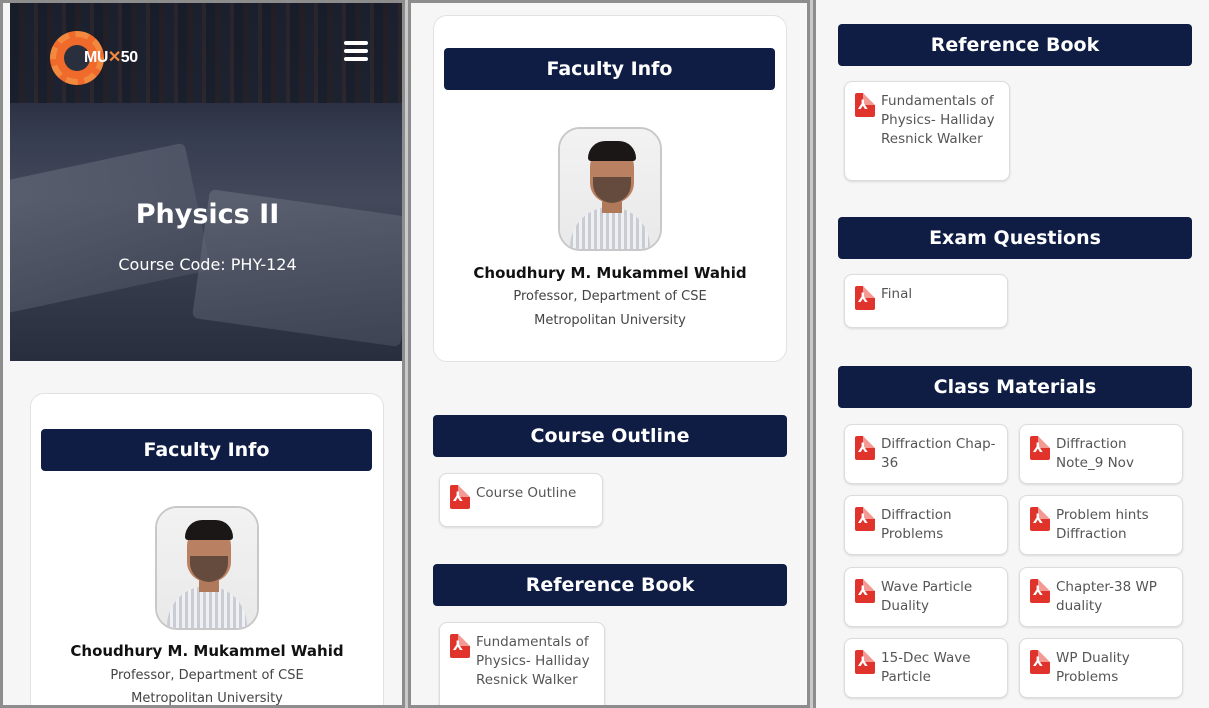 This screenshot has height=708, width=1209. I want to click on file-label: Chapter-38 WP duality, so click(1106, 596).